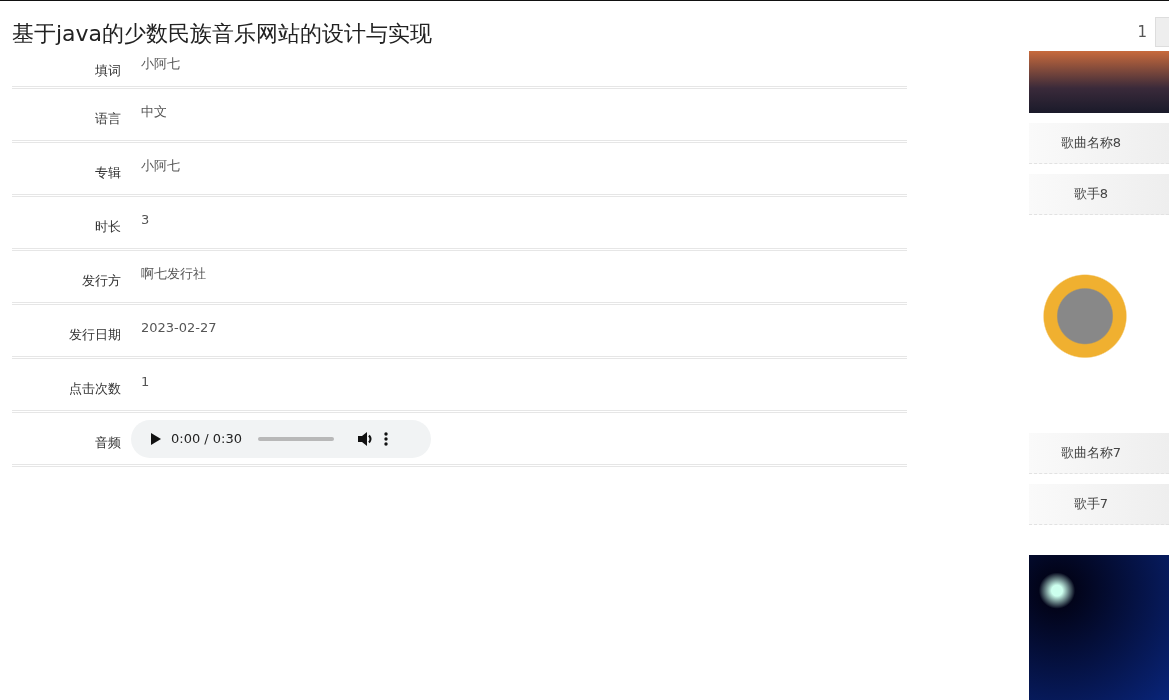  I want to click on field-value: 3, so click(145, 219).